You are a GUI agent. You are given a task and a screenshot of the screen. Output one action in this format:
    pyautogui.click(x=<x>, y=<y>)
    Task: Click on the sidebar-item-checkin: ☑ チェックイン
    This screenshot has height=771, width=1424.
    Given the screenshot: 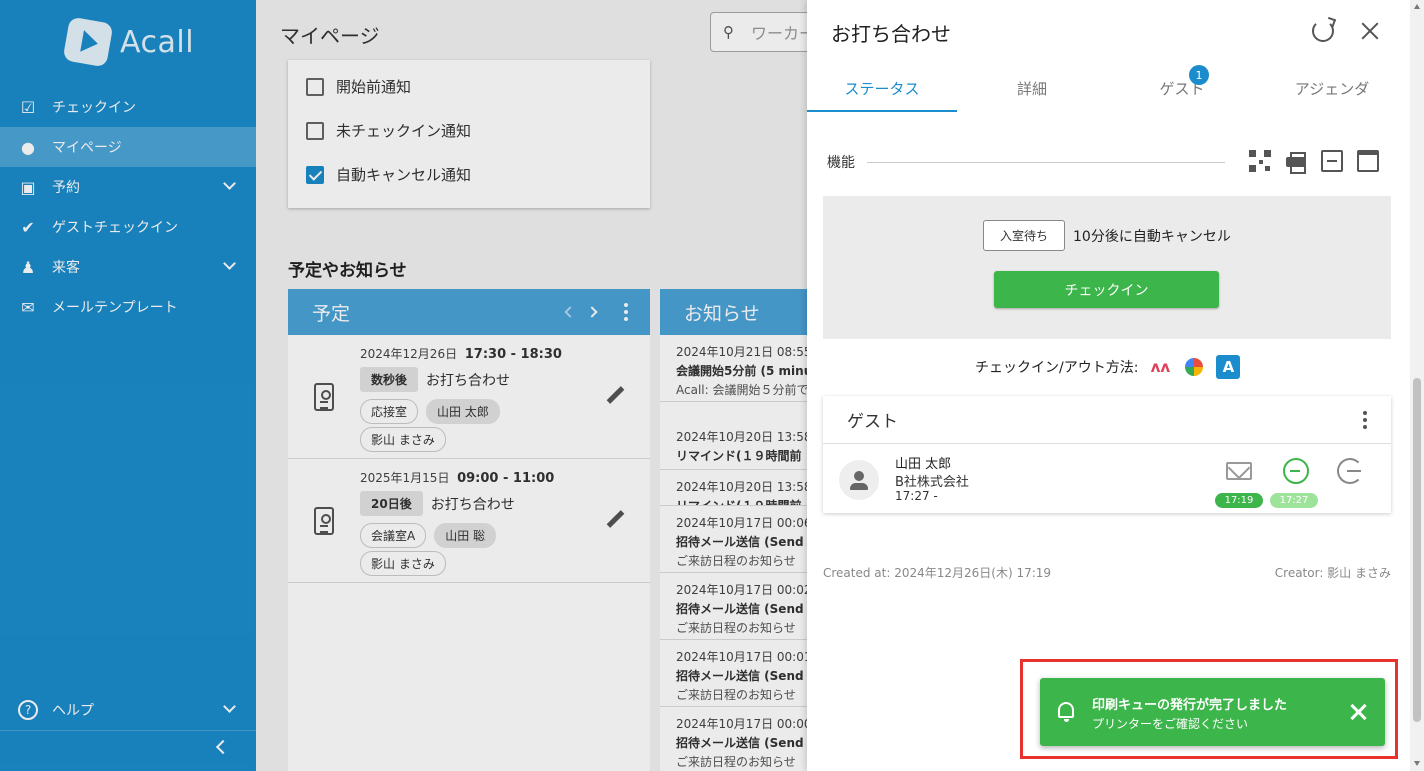 What is the action you would take?
    pyautogui.click(x=128, y=107)
    